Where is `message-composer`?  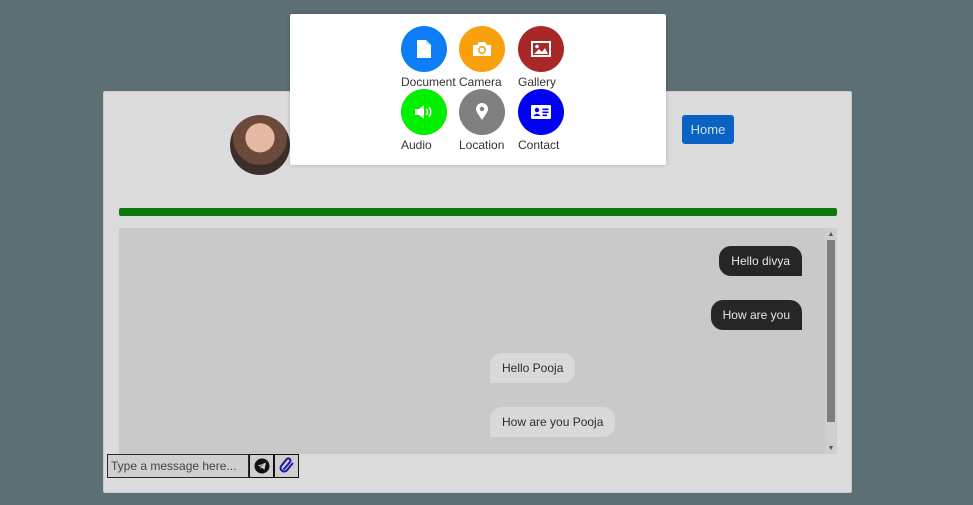 message-composer is located at coordinates (203, 466).